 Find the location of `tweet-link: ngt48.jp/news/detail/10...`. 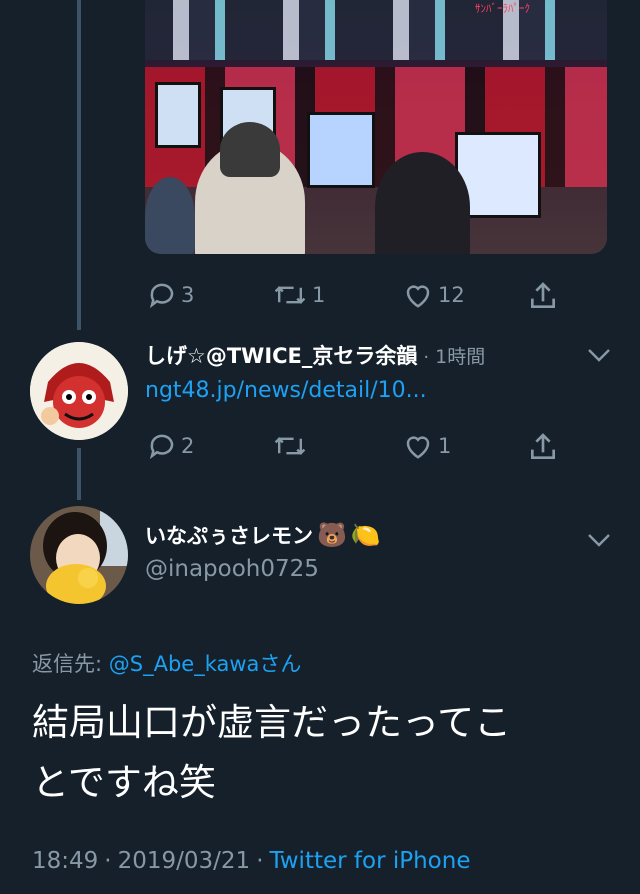

tweet-link: ngt48.jp/news/detail/10... is located at coordinates (286, 390).